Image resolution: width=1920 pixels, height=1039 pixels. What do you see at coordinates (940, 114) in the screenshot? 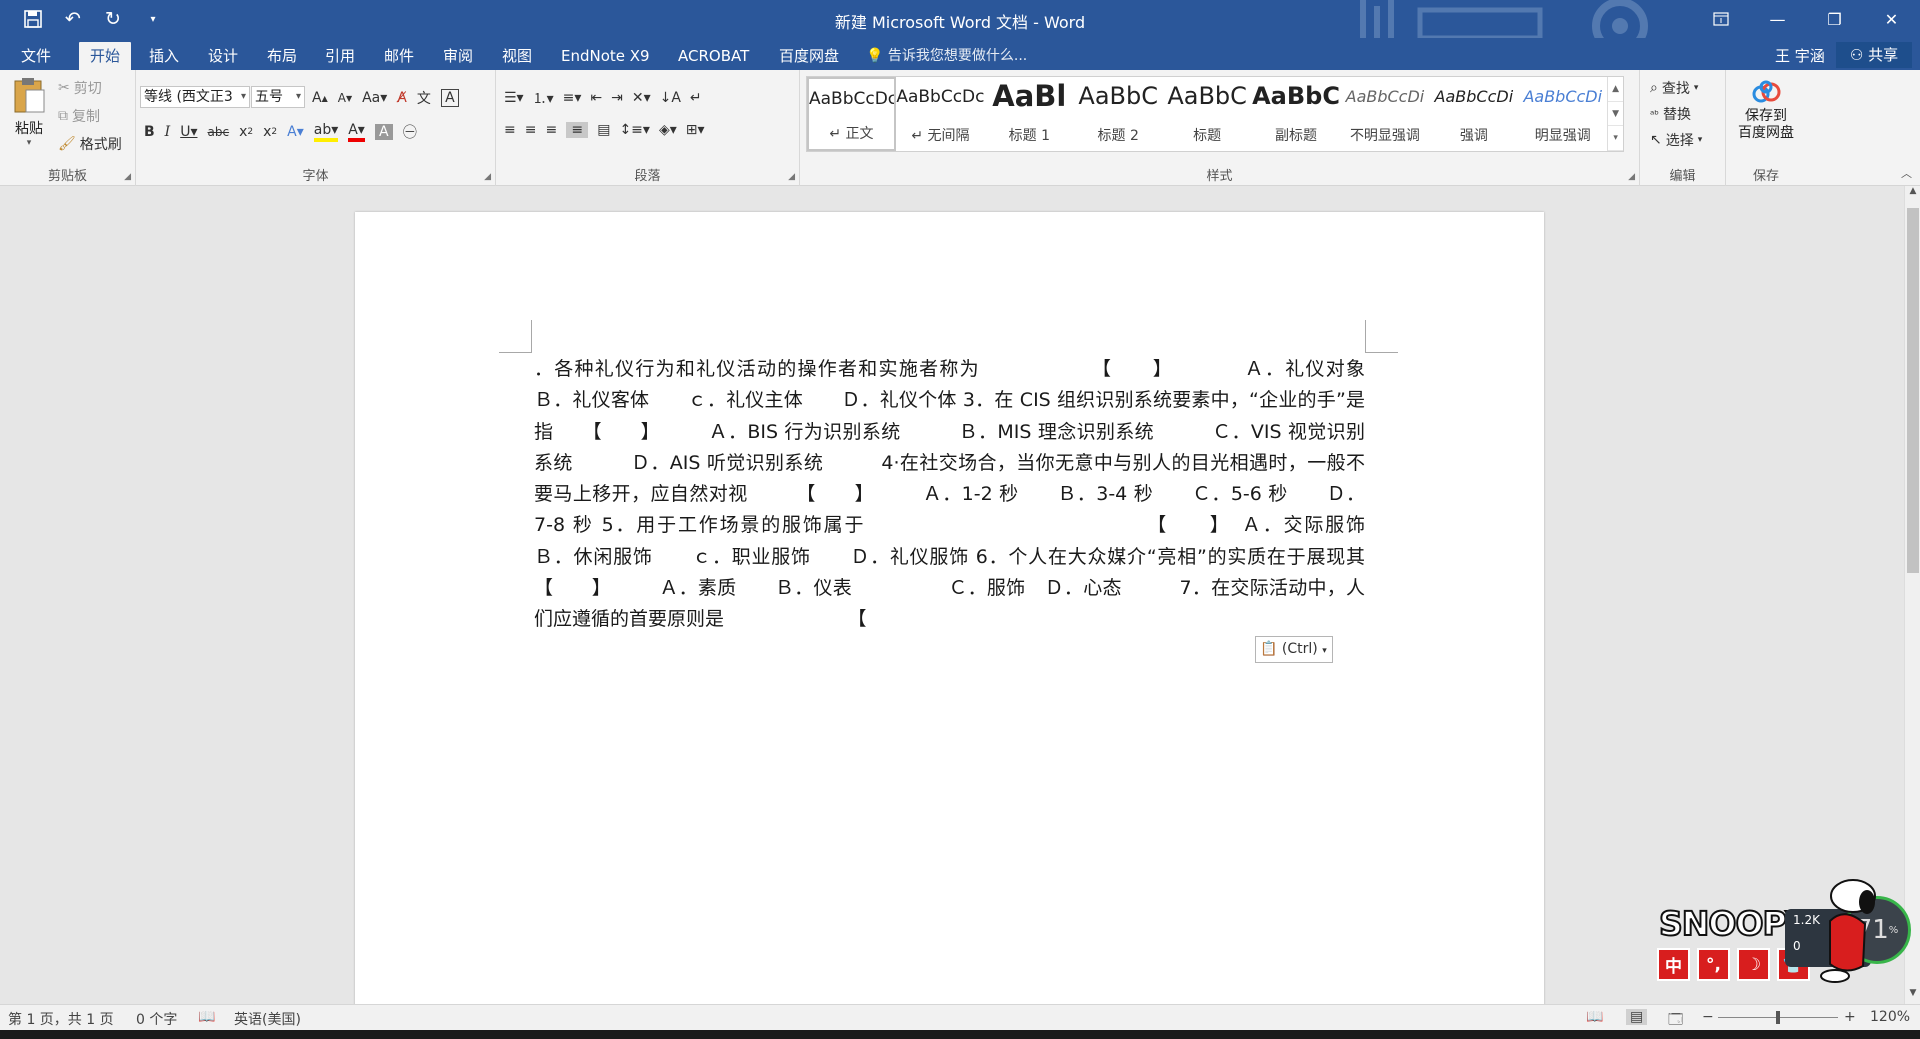
I see `style-no-spacing: AaBbCcDc ↵ 无间隔` at bounding box center [940, 114].